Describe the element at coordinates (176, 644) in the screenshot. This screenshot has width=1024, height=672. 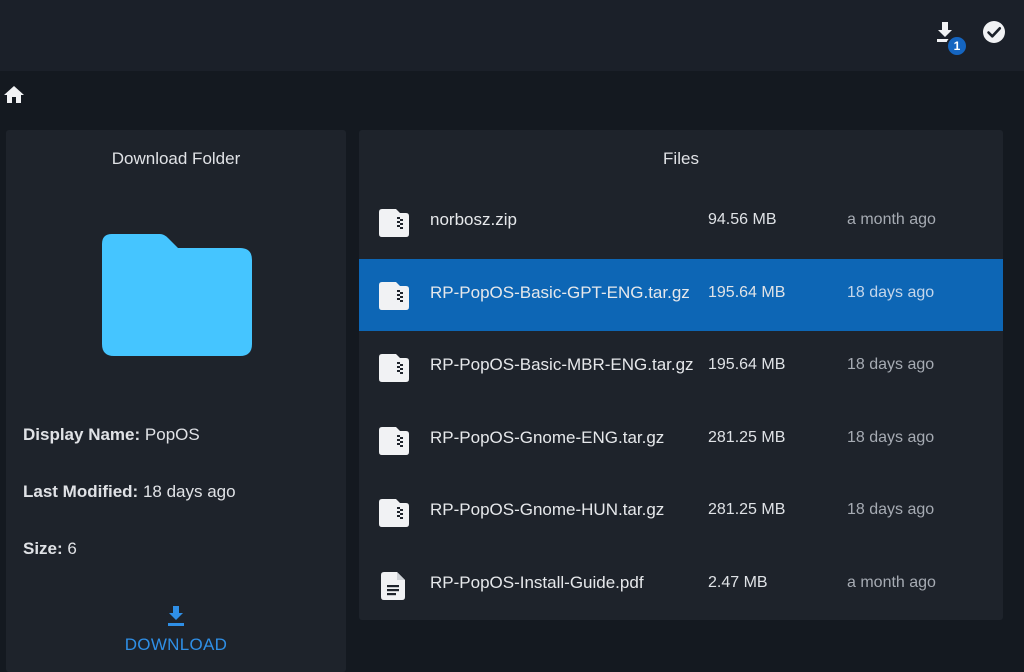
I see `download-label: DOWNLOAD` at that location.